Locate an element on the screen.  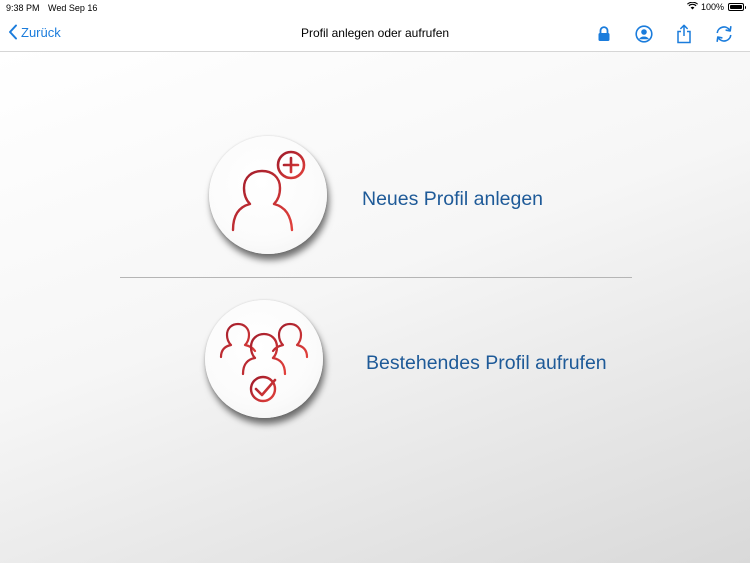
status-time: 9:38 PM is located at coordinates (23, 8).